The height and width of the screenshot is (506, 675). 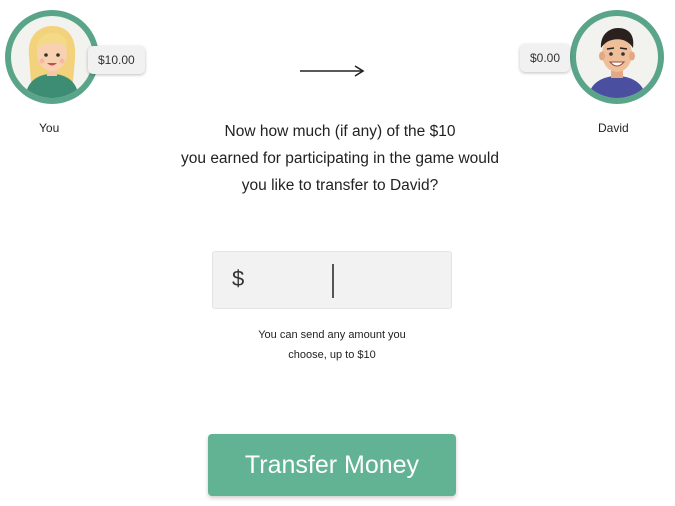 I want to click on question-line-1: Now how much (if any) of the $10, so click(x=340, y=131).